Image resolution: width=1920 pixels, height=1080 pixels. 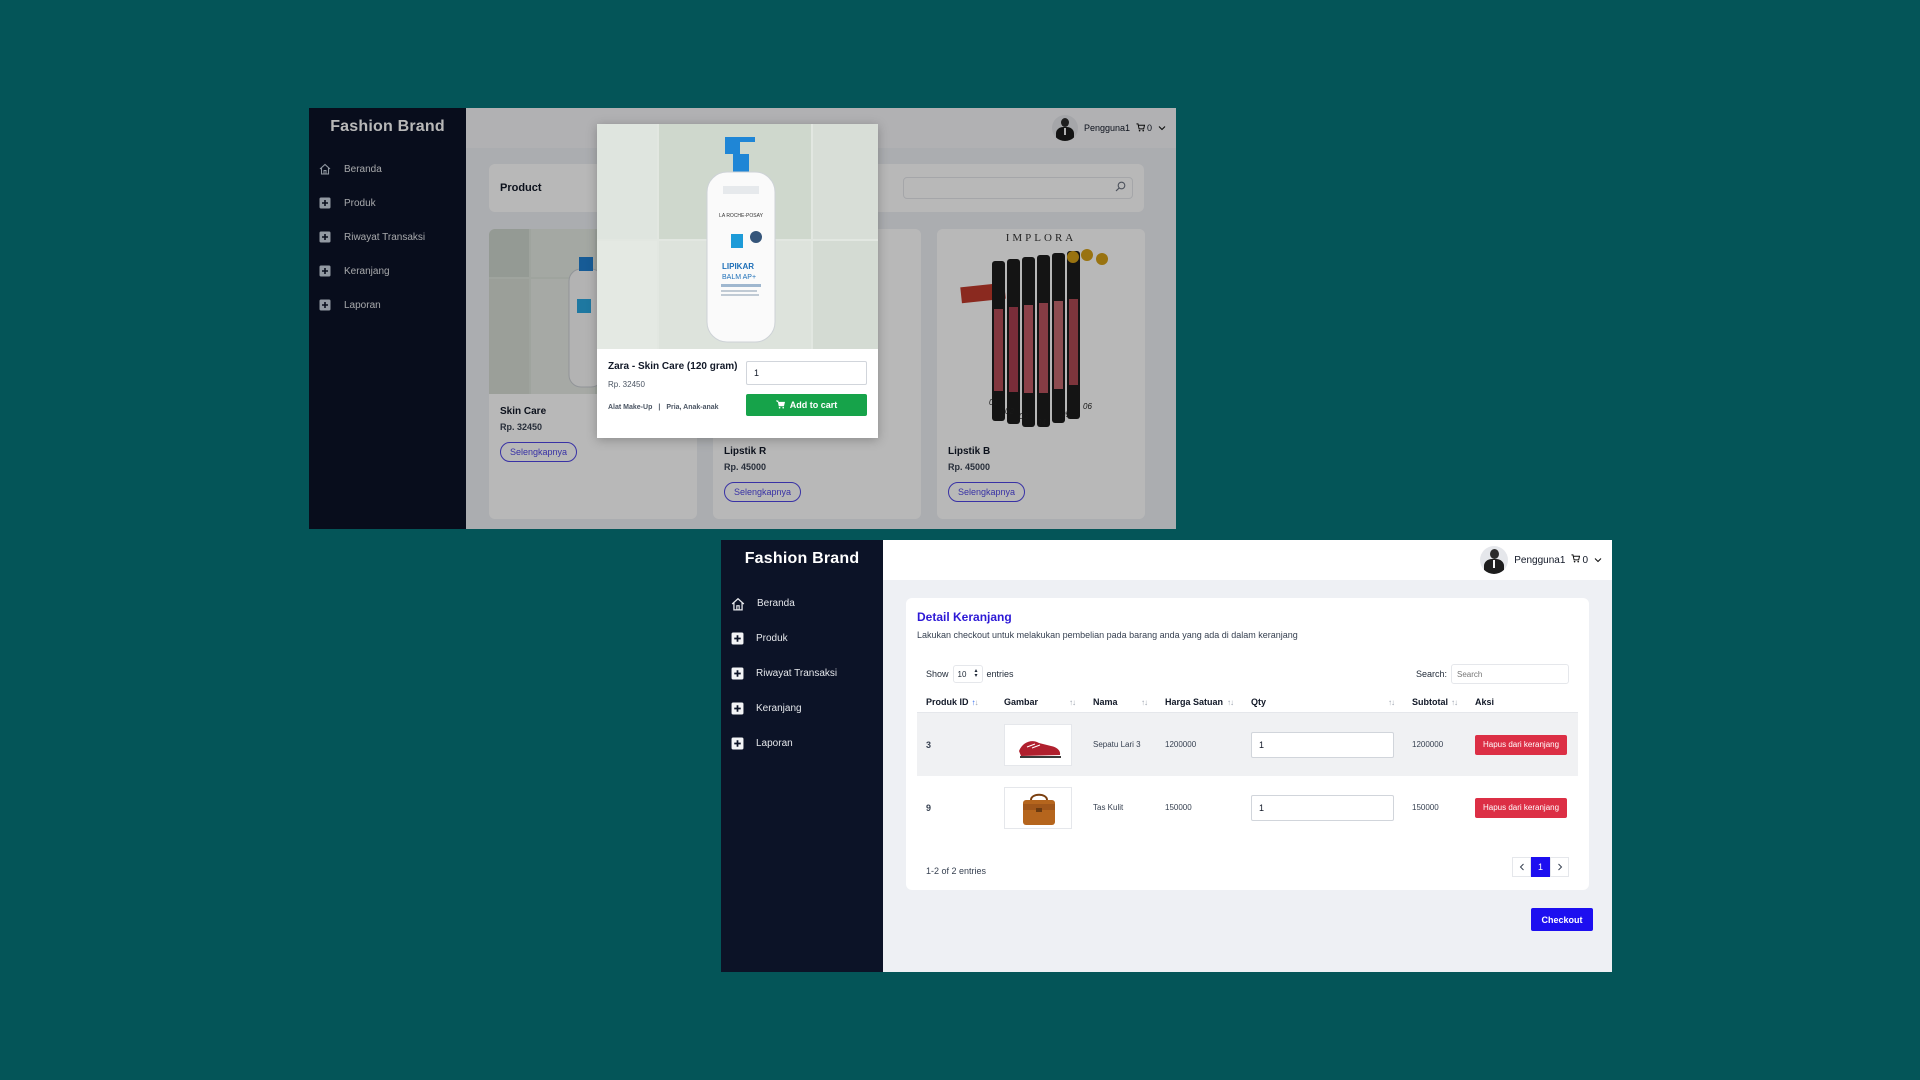 I want to click on add-to-cart-button: Add to cart, so click(x=806, y=405).